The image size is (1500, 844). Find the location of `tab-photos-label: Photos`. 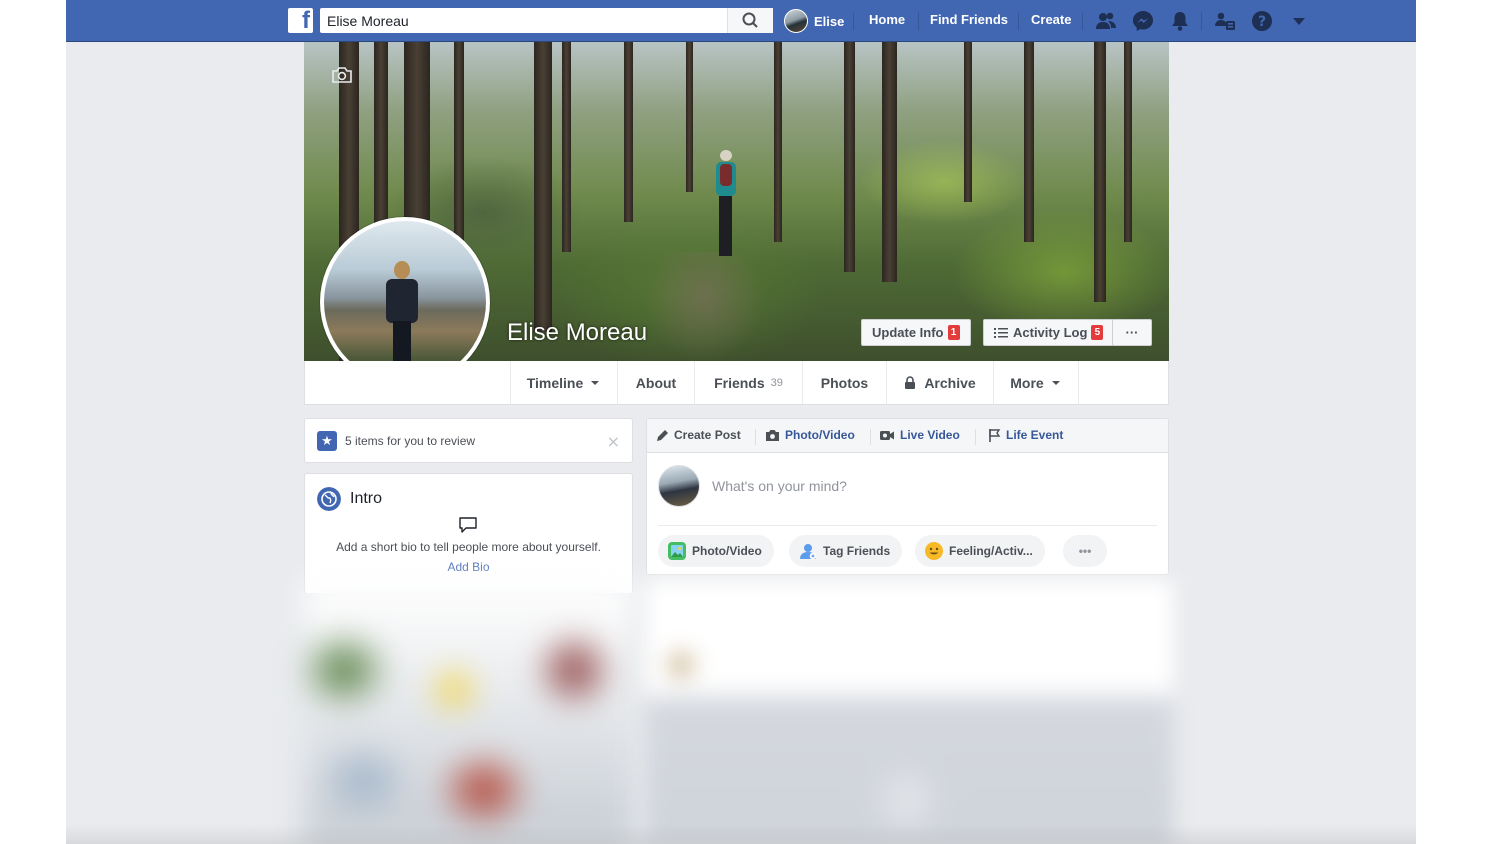

tab-photos-label: Photos is located at coordinates (844, 382).